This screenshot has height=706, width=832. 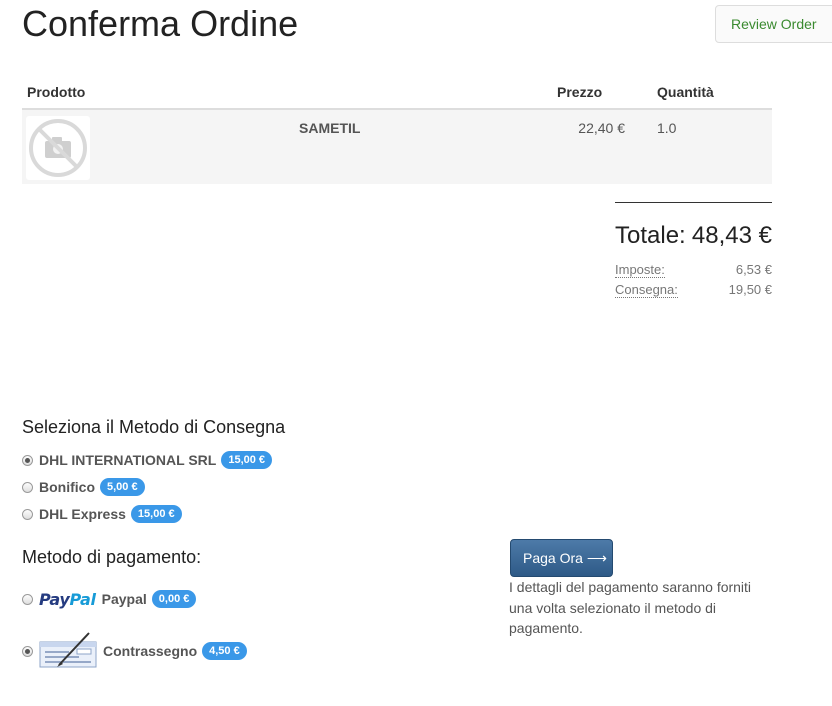 What do you see at coordinates (685, 92) in the screenshot?
I see `header-quantity: Quantità` at bounding box center [685, 92].